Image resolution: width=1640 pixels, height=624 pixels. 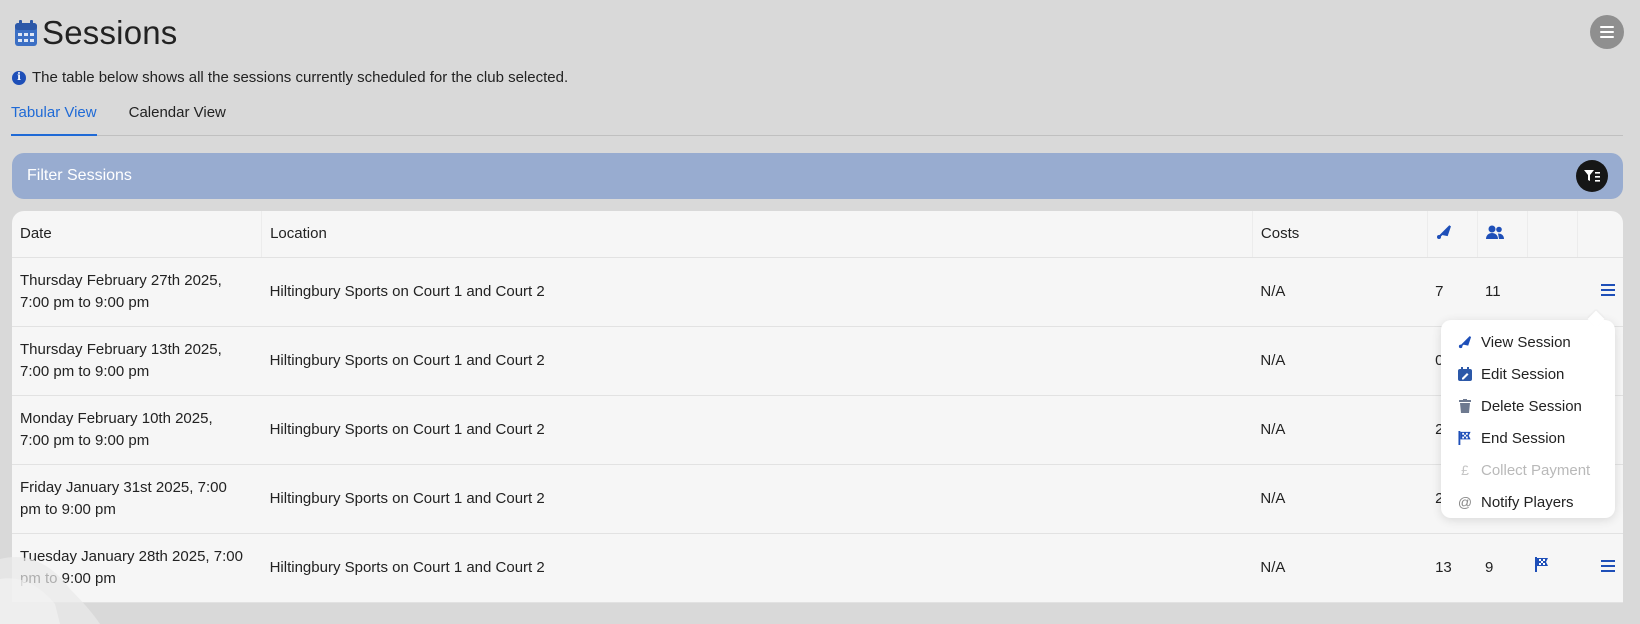 I want to click on tab-tabular-view: Tabular View, so click(x=54, y=117).